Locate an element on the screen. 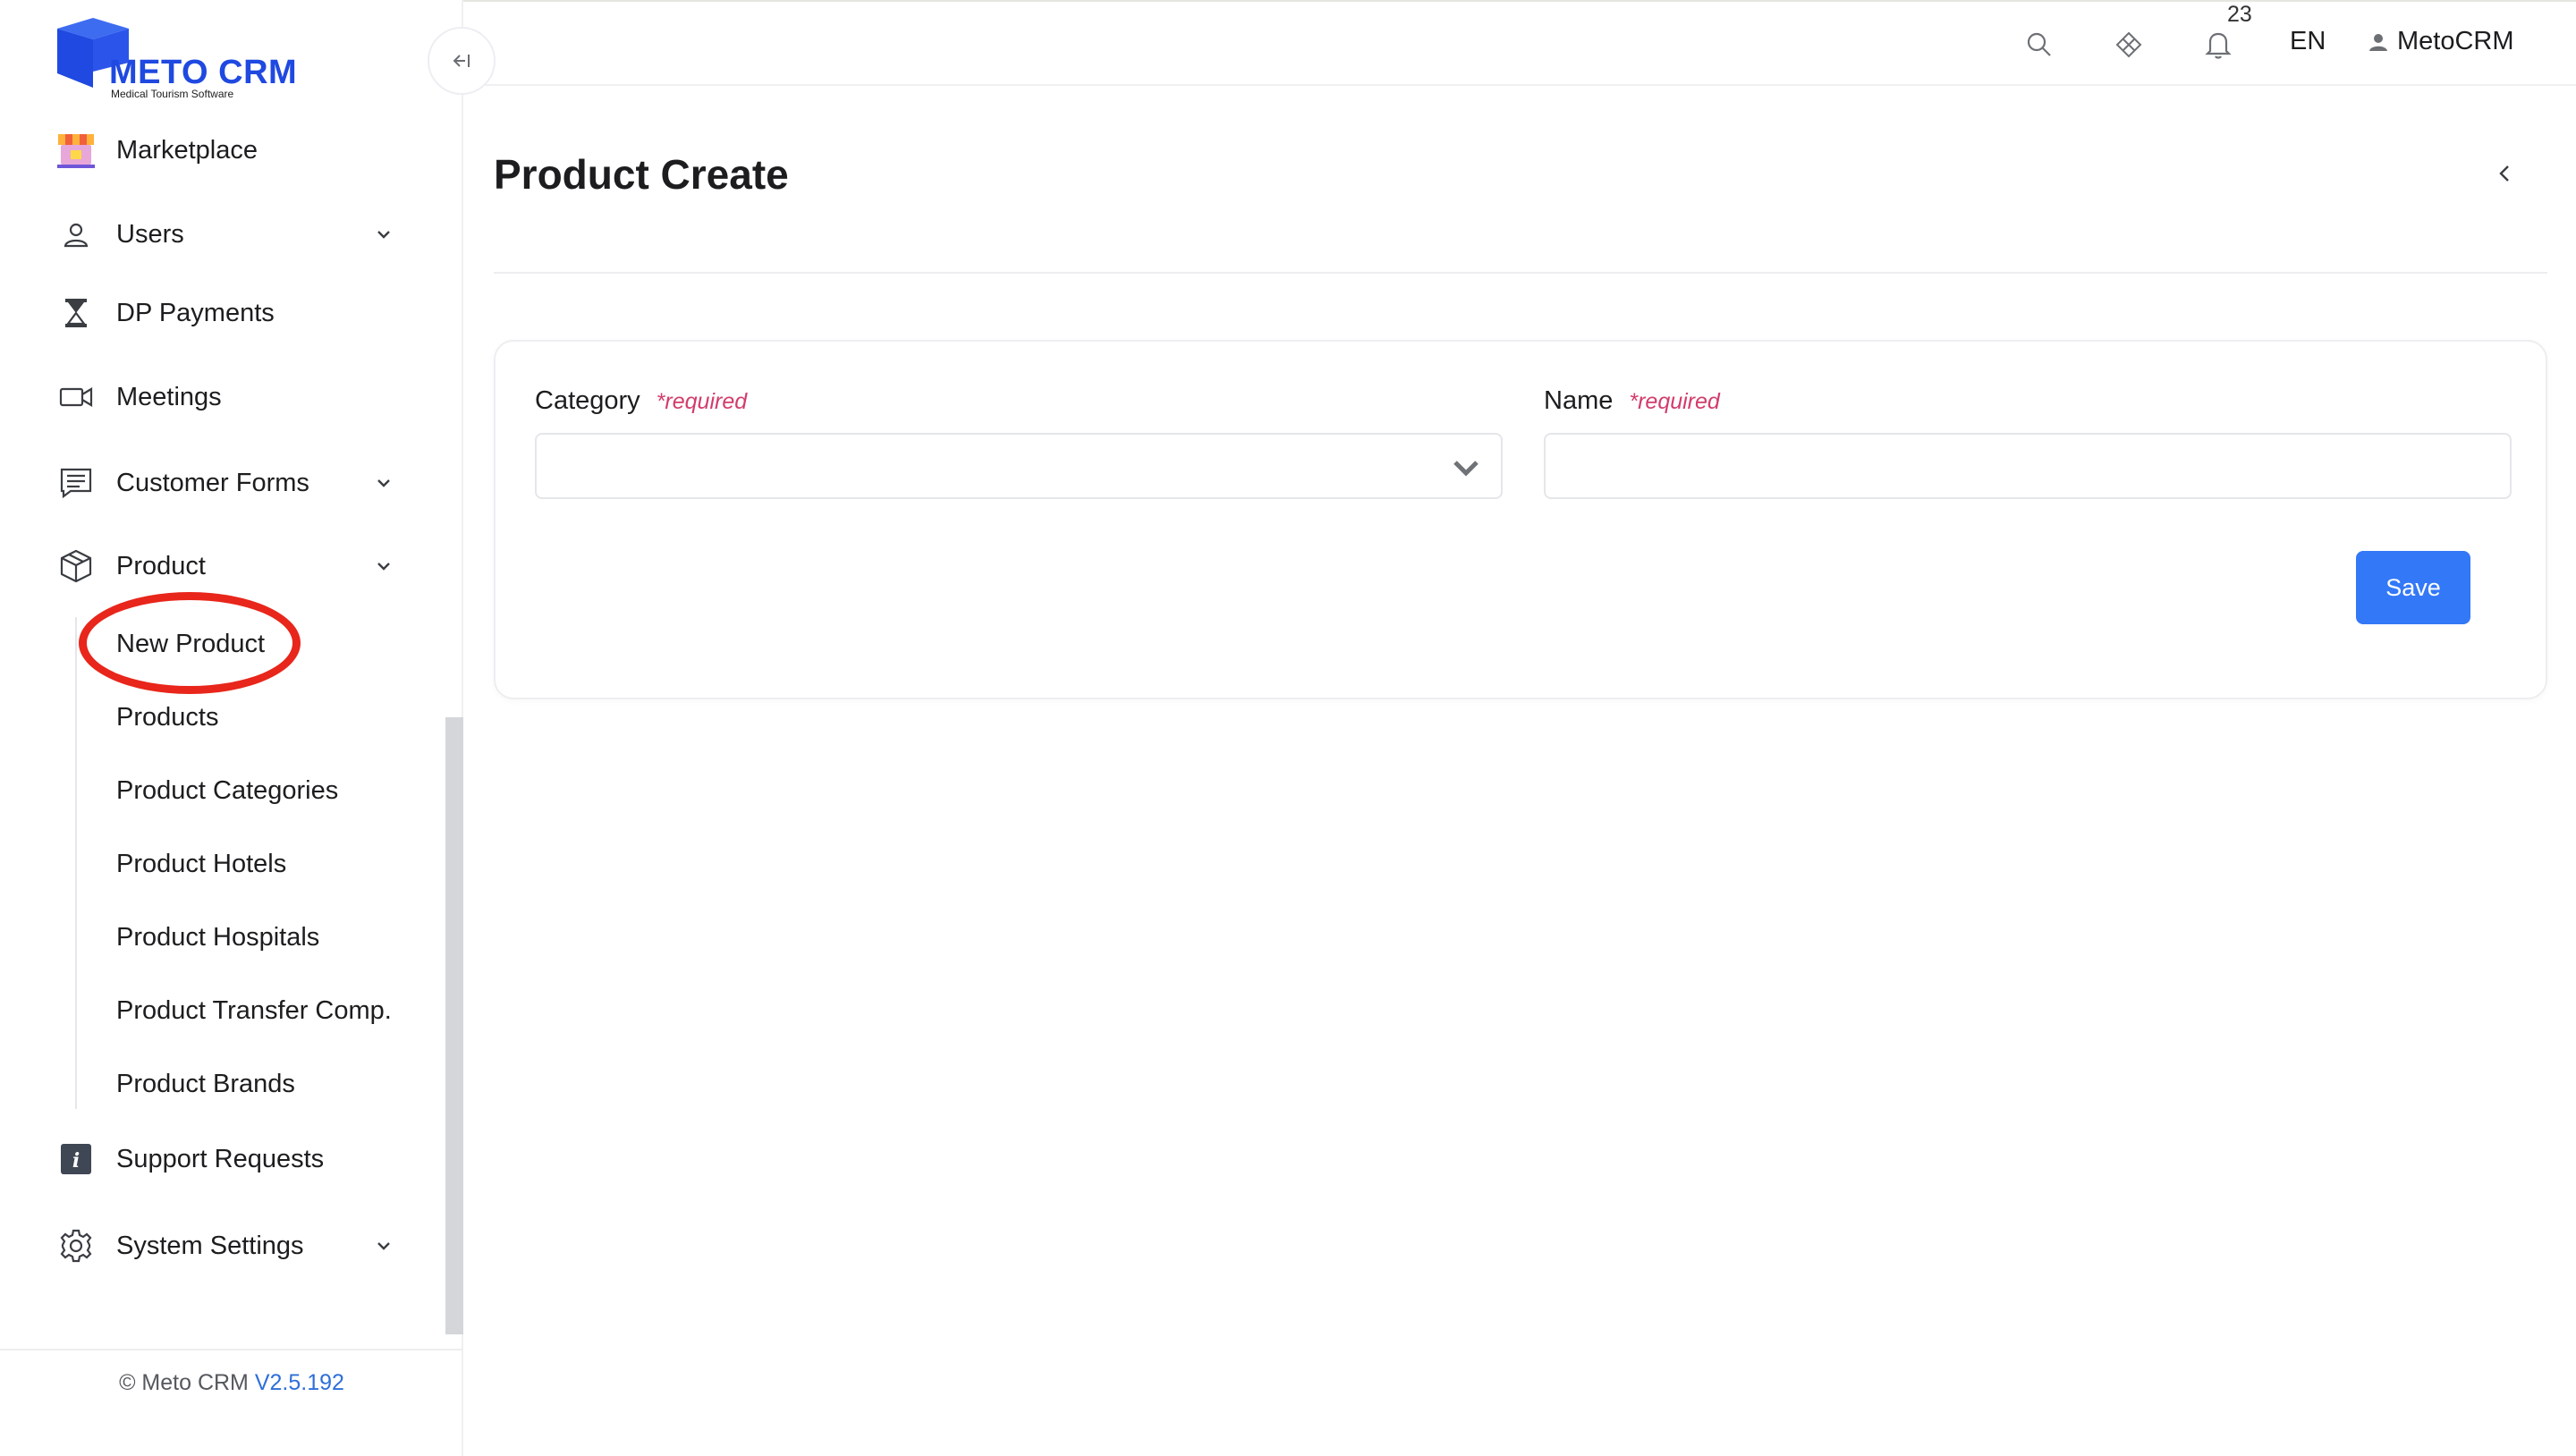 The width and height of the screenshot is (2576, 1456). sidebar-item-users: Users is located at coordinates (229, 234).